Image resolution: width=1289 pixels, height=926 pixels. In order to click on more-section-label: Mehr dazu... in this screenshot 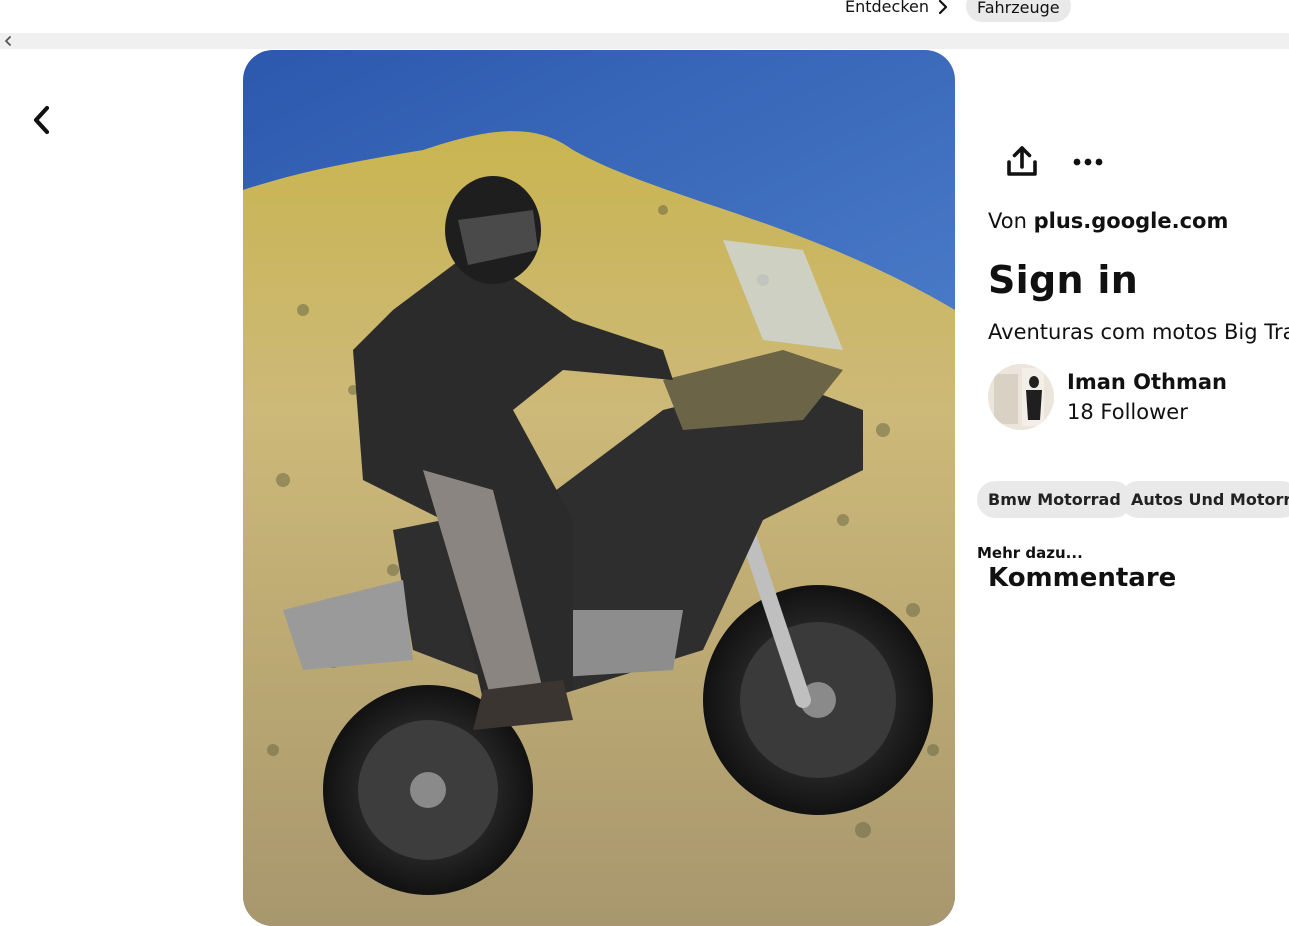, I will do `click(1030, 553)`.